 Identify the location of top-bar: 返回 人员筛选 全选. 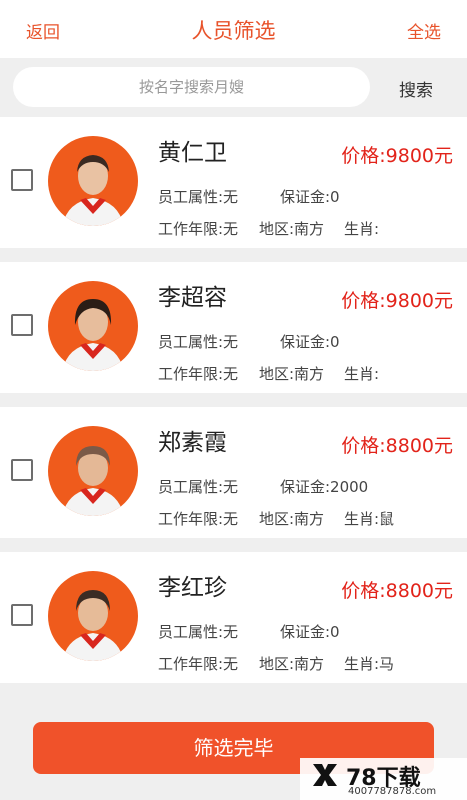
(233, 29).